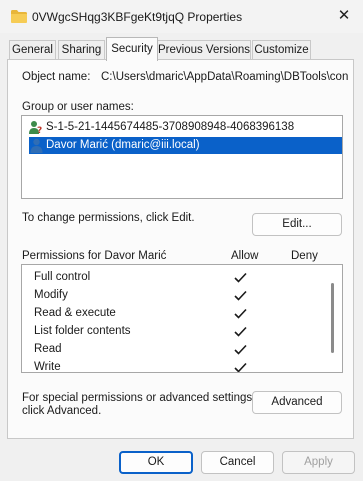 The width and height of the screenshot is (363, 481). Describe the element at coordinates (48, 349) in the screenshot. I see `permission-name: Read` at that location.